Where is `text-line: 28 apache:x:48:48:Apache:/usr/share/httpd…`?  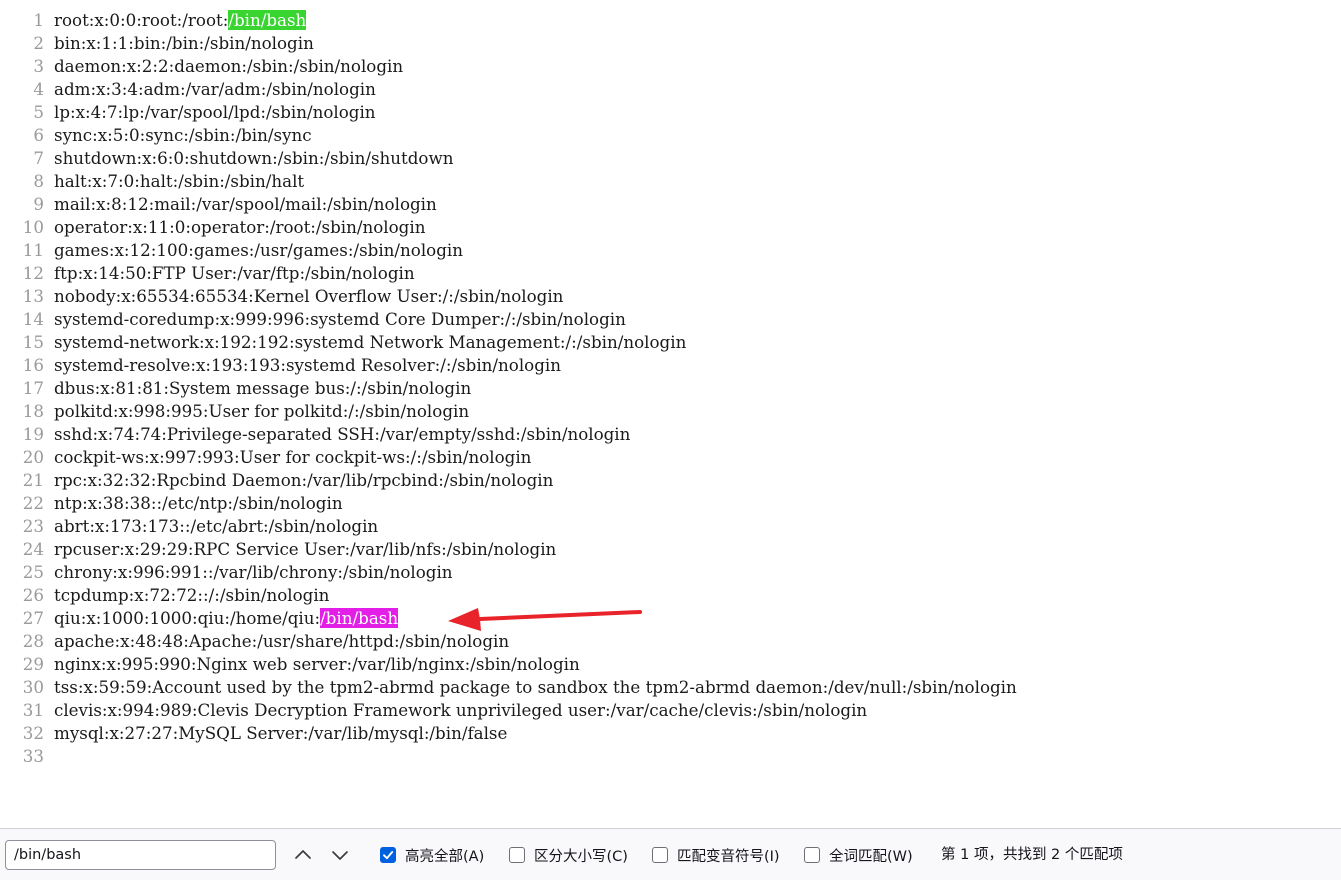 text-line: 28 apache:x:48:48:Apache:/usr/share/httpd… is located at coordinates (670, 641).